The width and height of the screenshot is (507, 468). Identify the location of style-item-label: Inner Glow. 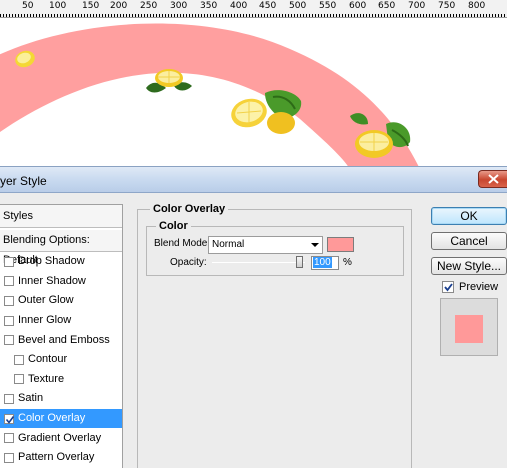
(45, 320).